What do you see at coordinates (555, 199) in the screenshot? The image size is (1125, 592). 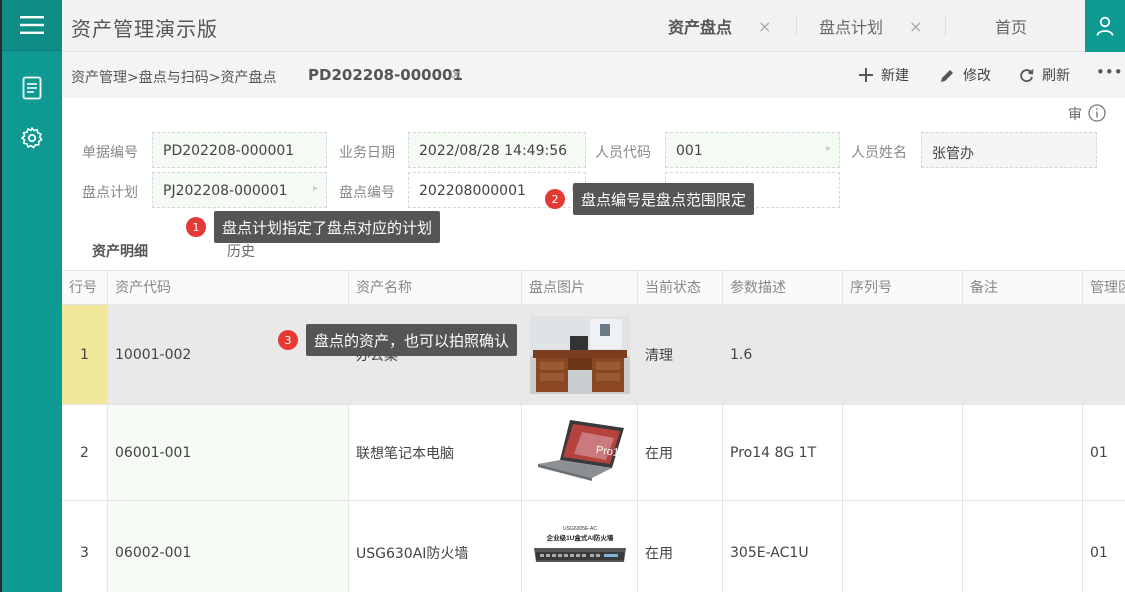 I see `annotation-number: 2` at bounding box center [555, 199].